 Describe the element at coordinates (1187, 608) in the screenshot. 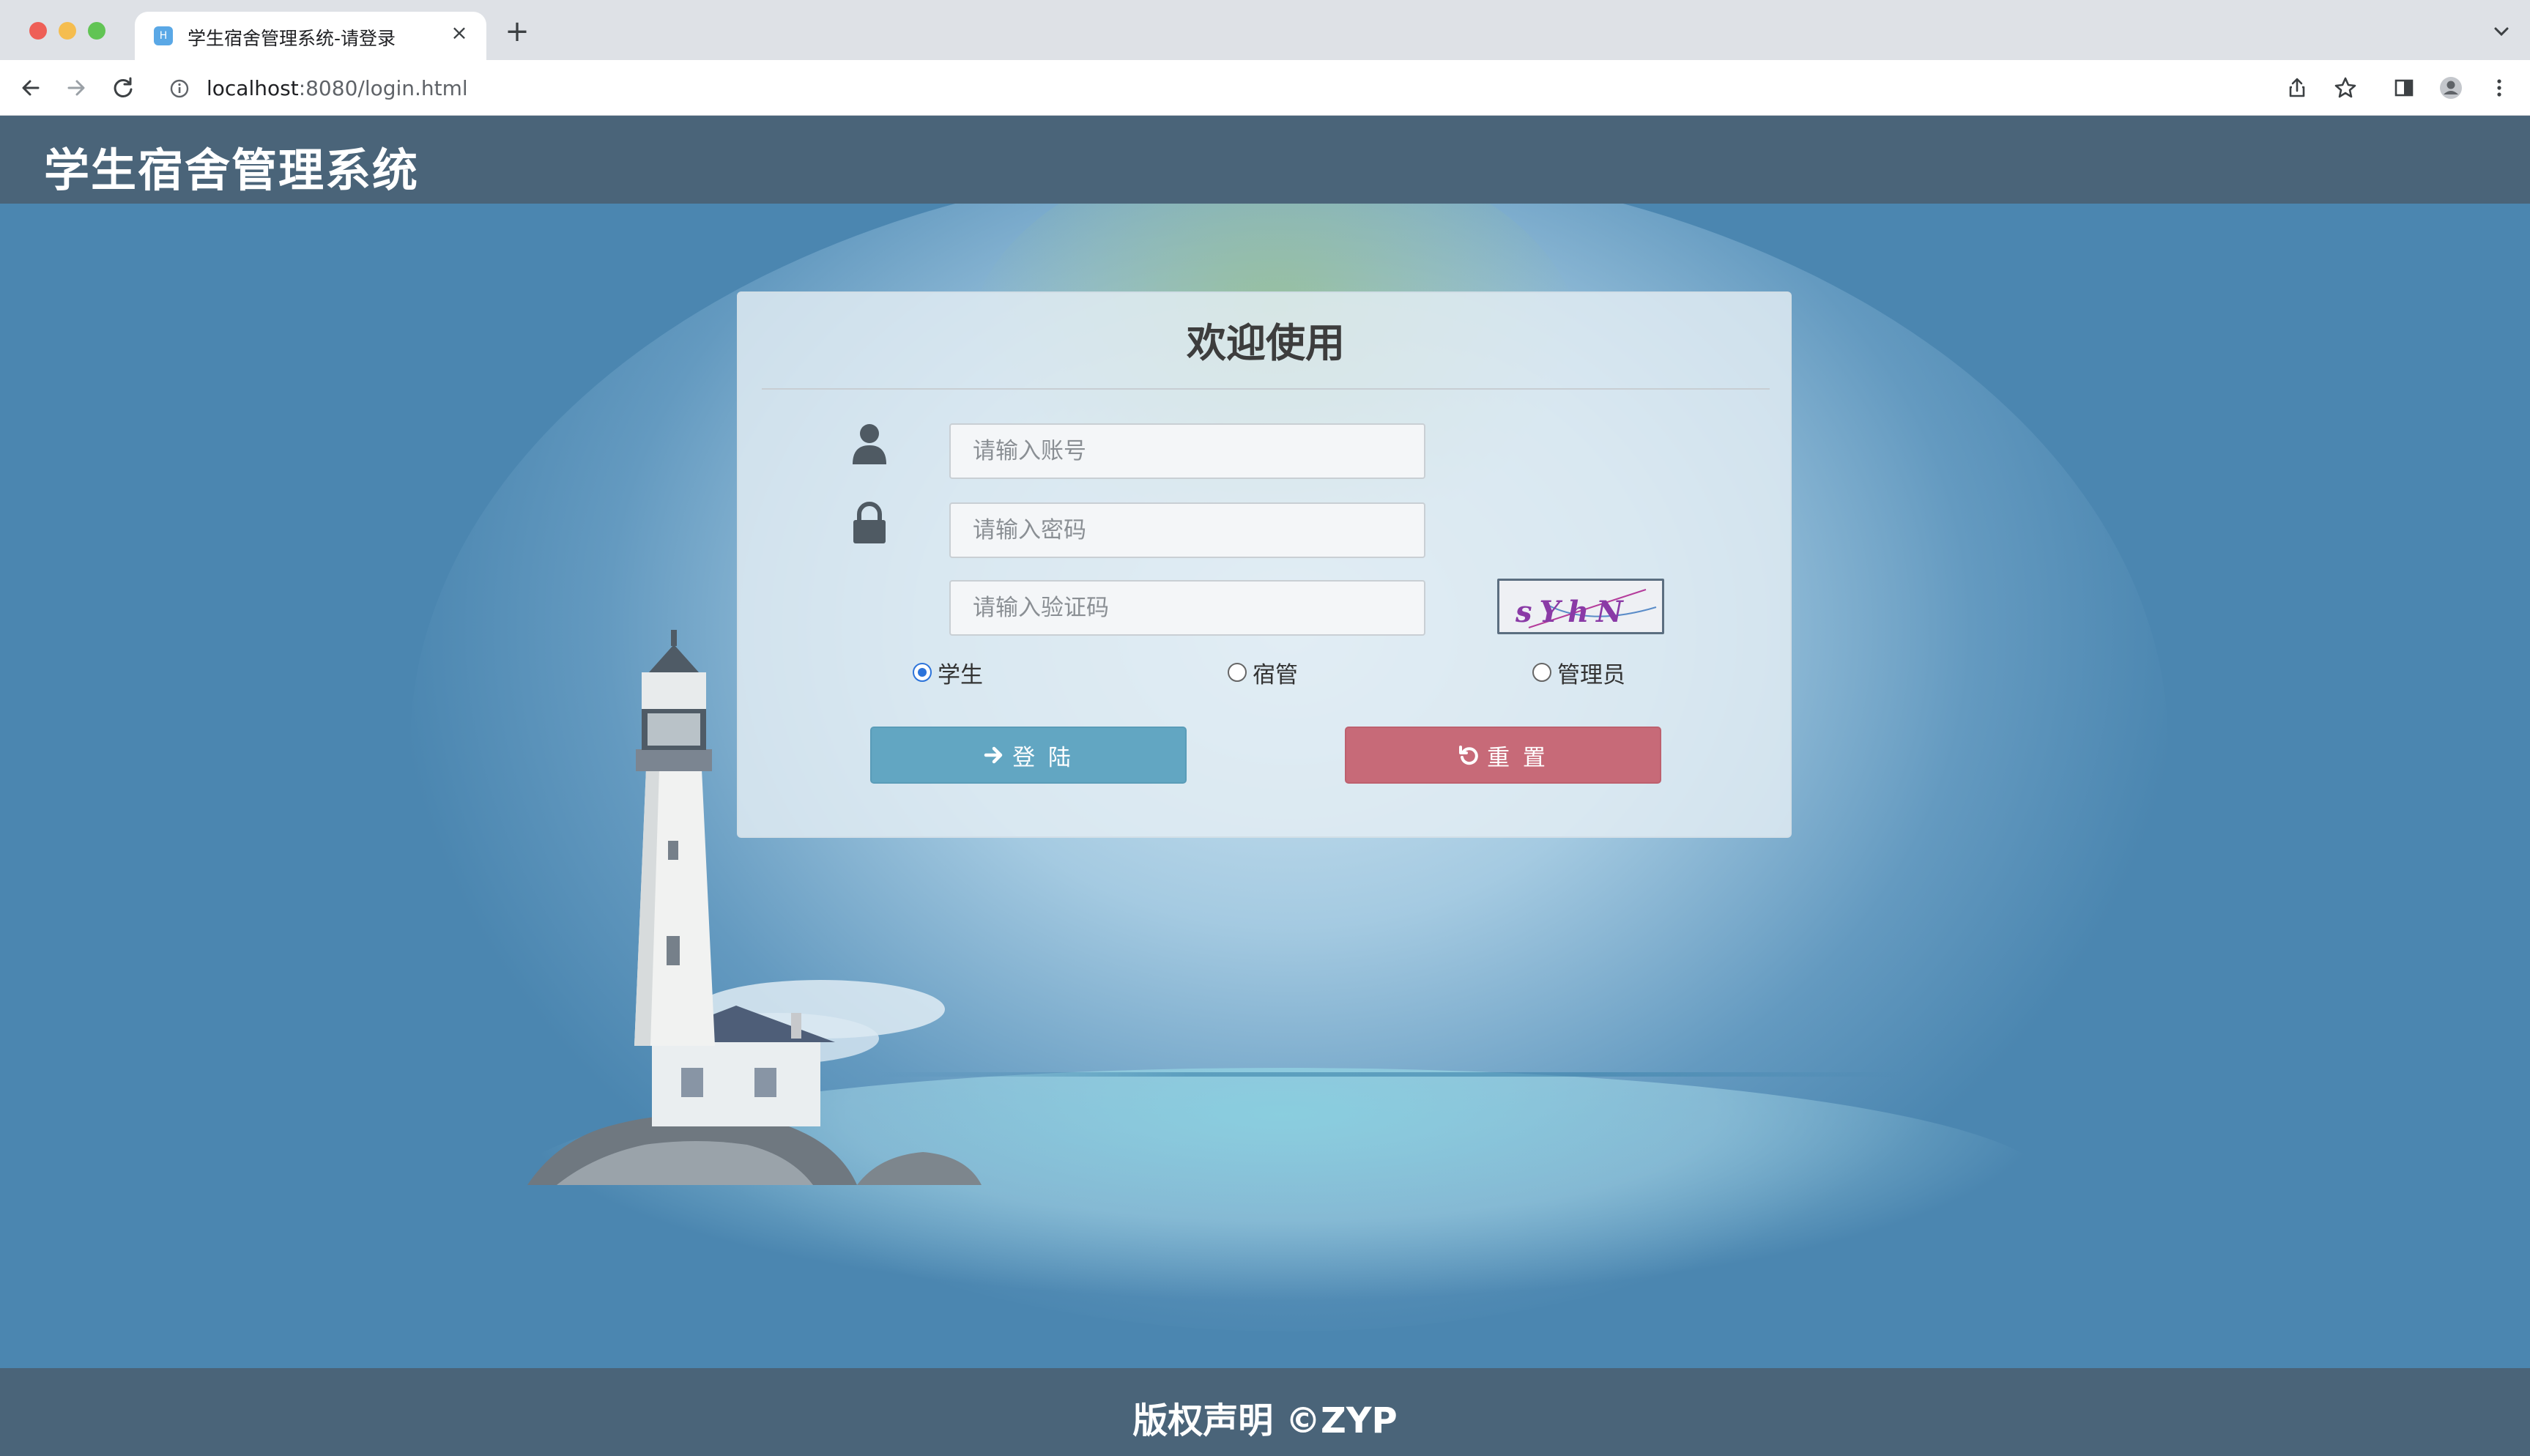

I see `captcha-input` at that location.